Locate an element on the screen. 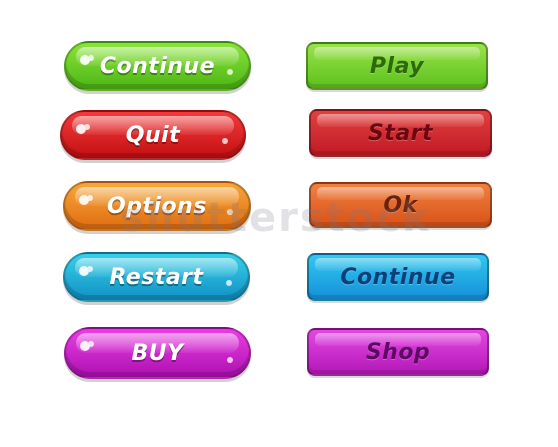 The width and height of the screenshot is (558, 447). play-button-label: Play is located at coordinates (397, 66).